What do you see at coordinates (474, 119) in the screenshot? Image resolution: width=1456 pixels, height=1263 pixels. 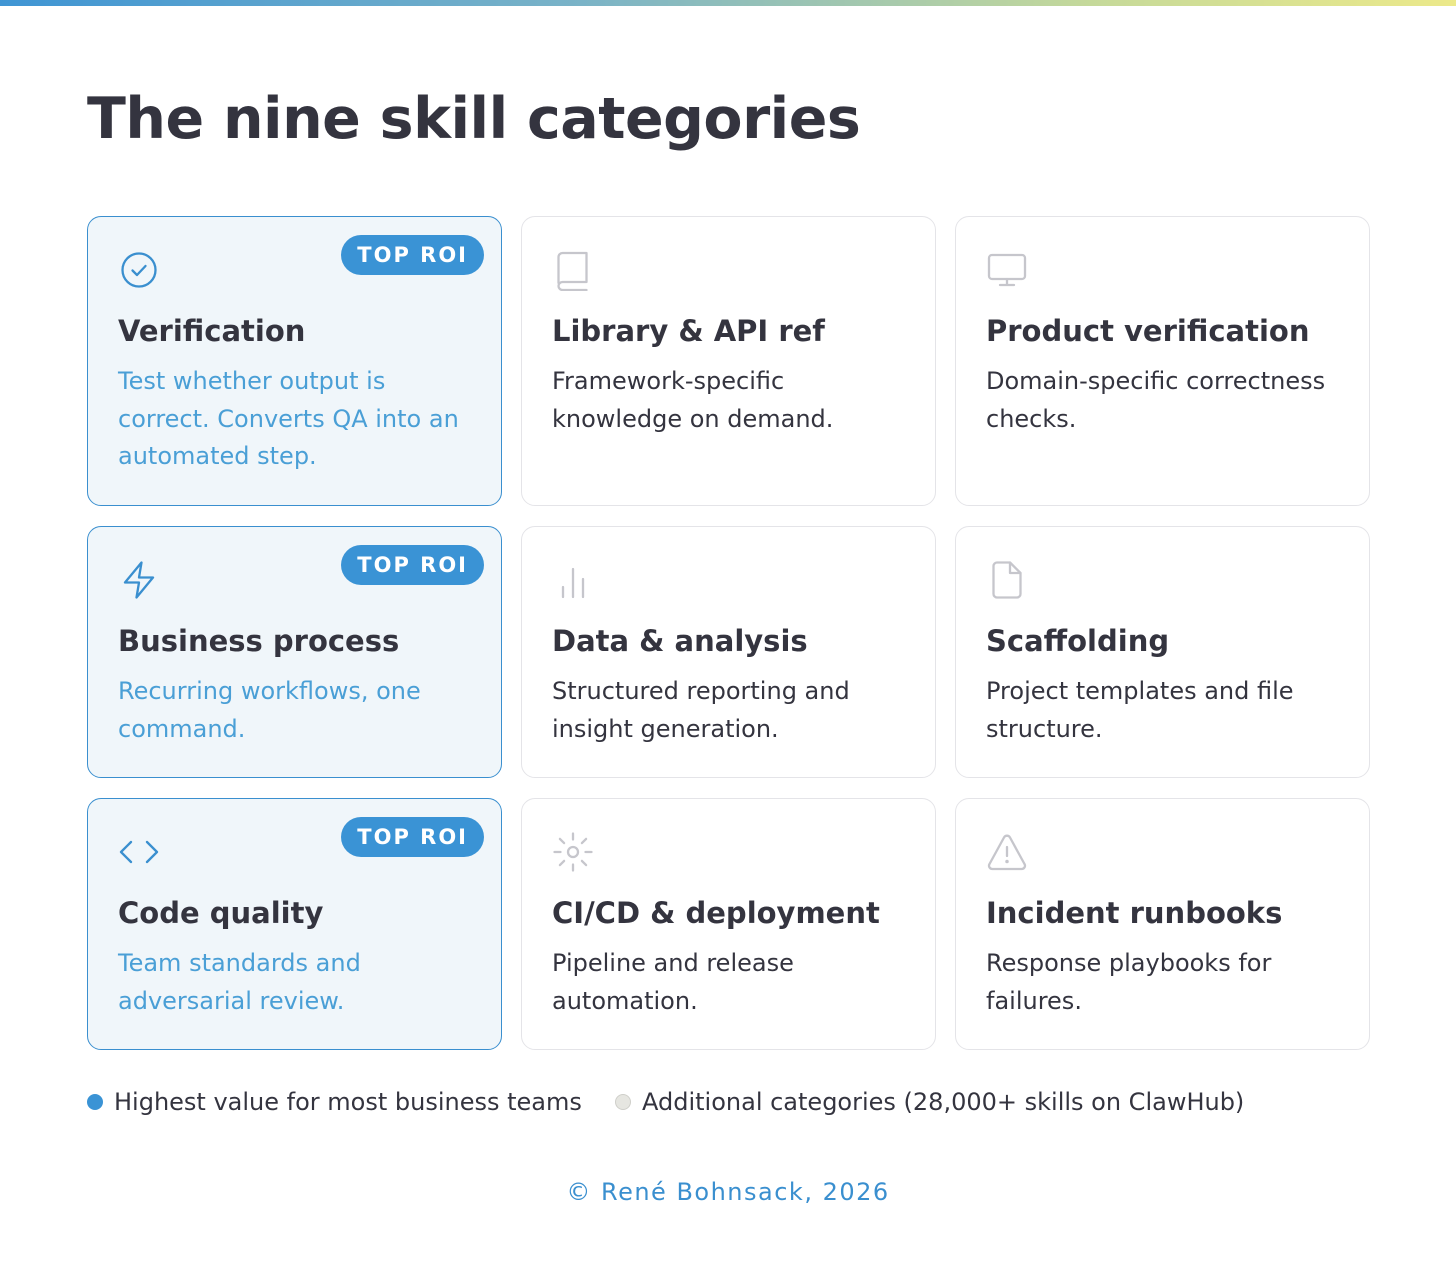 I see `page-title: The nine skill categories` at bounding box center [474, 119].